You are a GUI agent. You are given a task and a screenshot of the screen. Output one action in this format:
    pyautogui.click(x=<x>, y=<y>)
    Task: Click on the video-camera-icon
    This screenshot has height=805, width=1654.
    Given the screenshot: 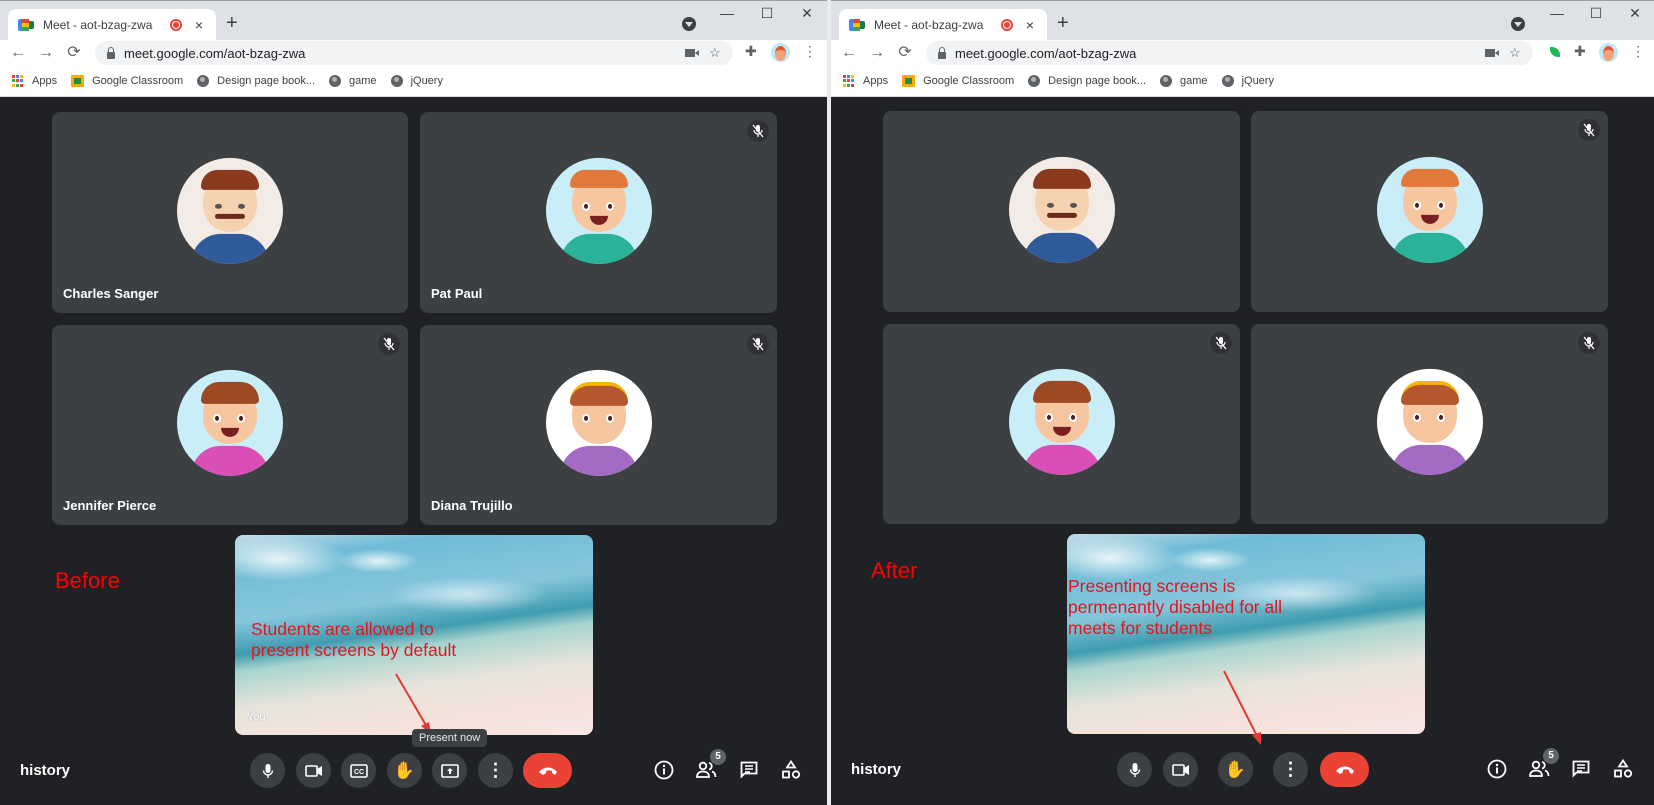 What is the action you would take?
    pyautogui.click(x=313, y=770)
    